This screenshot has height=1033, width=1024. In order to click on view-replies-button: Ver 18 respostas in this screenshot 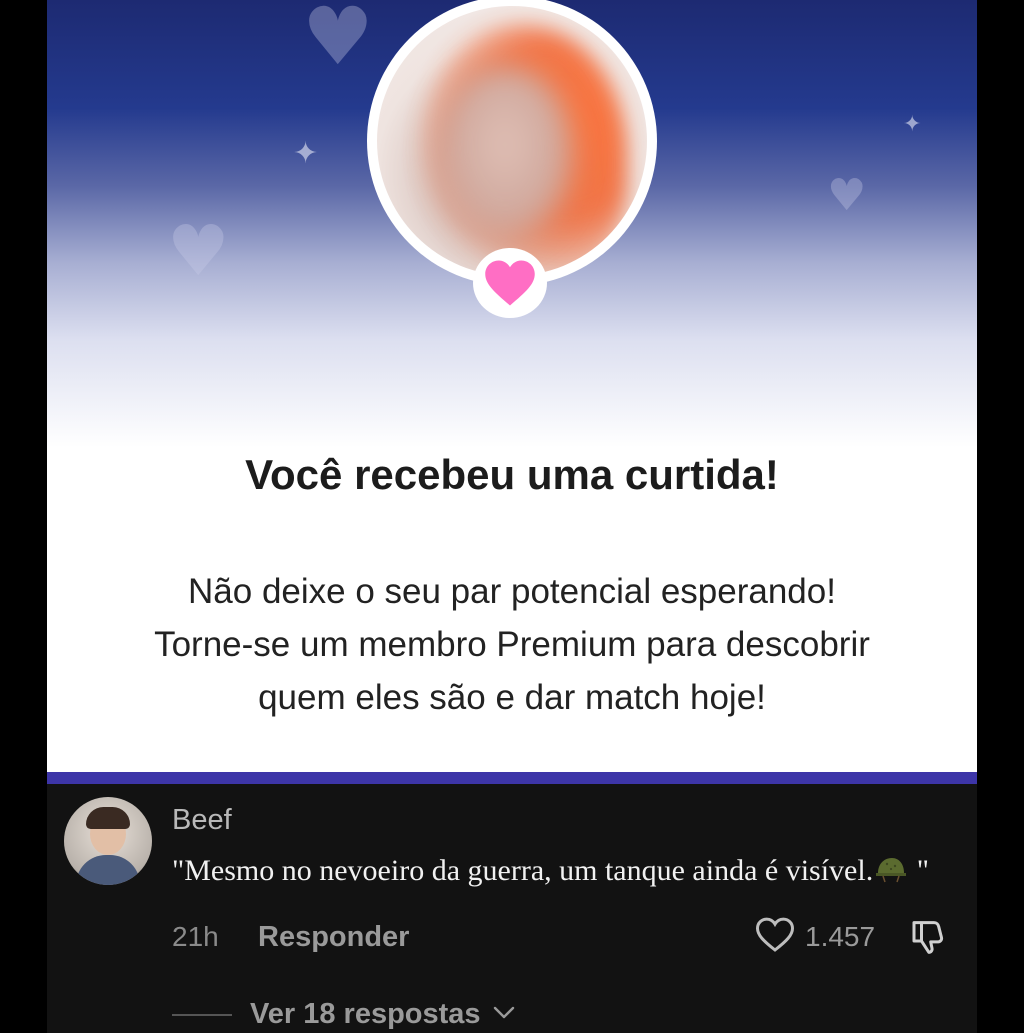, I will do `click(365, 1014)`.